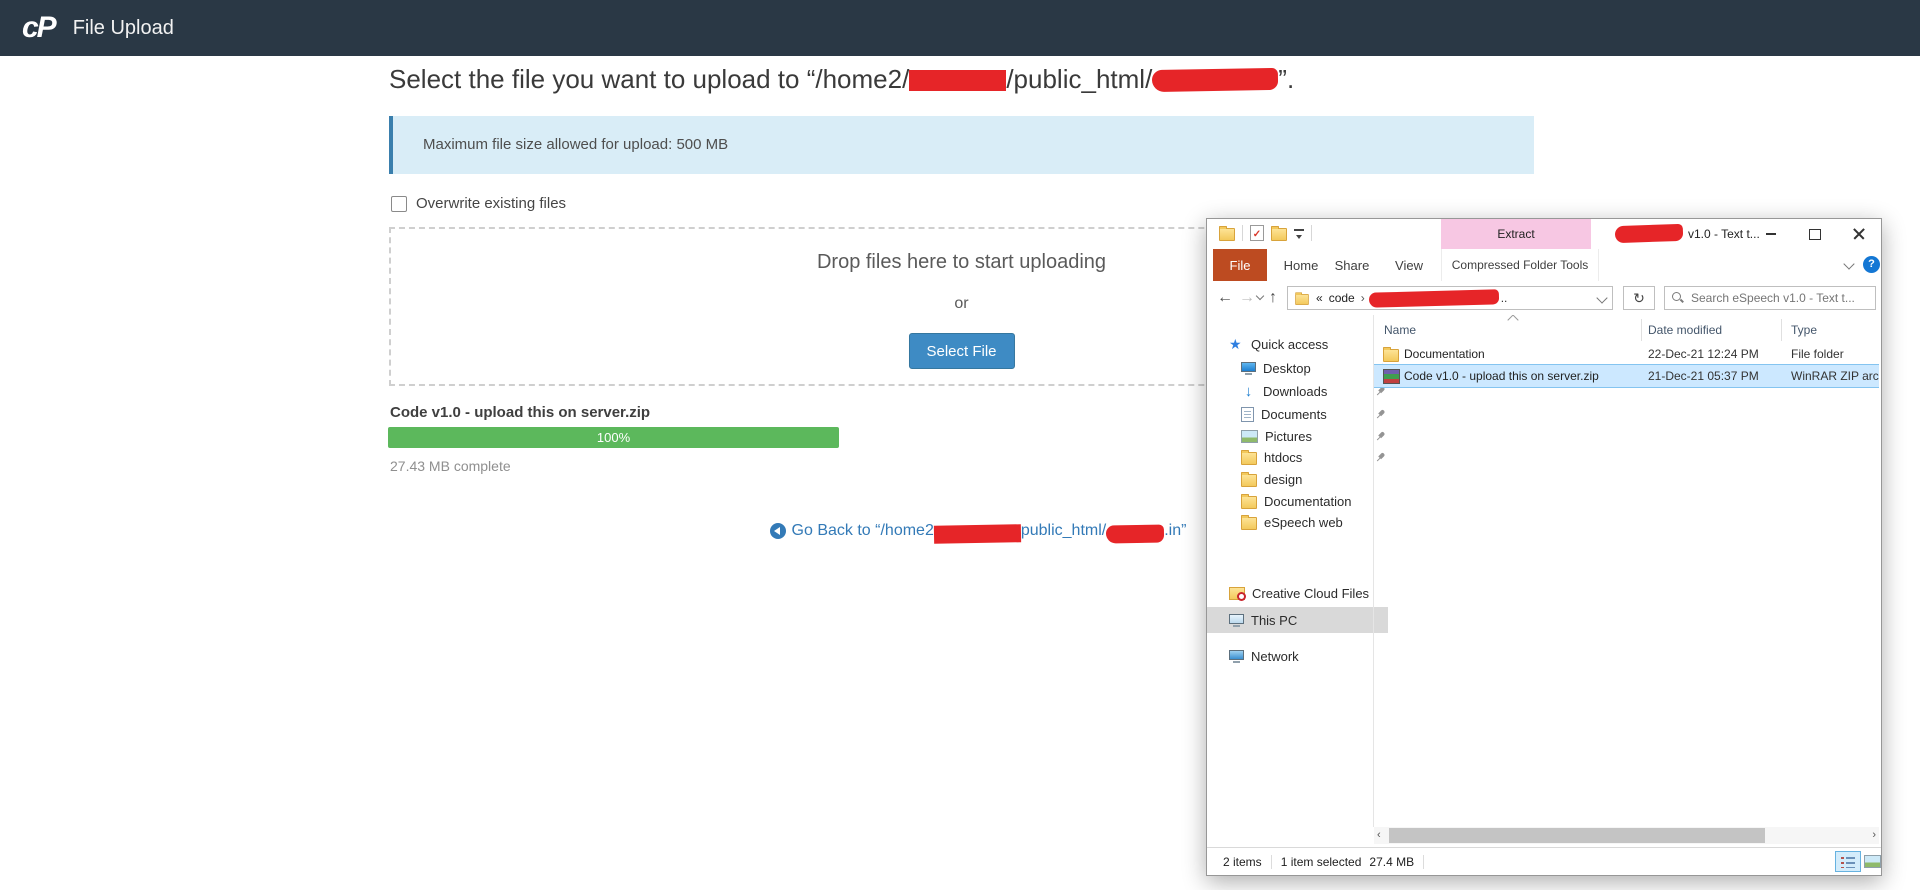 The image size is (1920, 890). What do you see at coordinates (1859, 234) in the screenshot?
I see `close-button` at bounding box center [1859, 234].